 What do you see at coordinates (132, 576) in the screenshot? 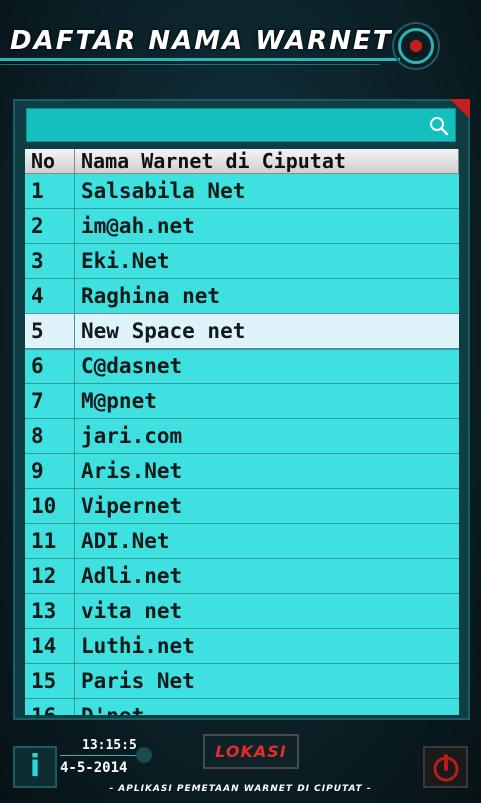
I see `warnet-name: Adli.net` at bounding box center [132, 576].